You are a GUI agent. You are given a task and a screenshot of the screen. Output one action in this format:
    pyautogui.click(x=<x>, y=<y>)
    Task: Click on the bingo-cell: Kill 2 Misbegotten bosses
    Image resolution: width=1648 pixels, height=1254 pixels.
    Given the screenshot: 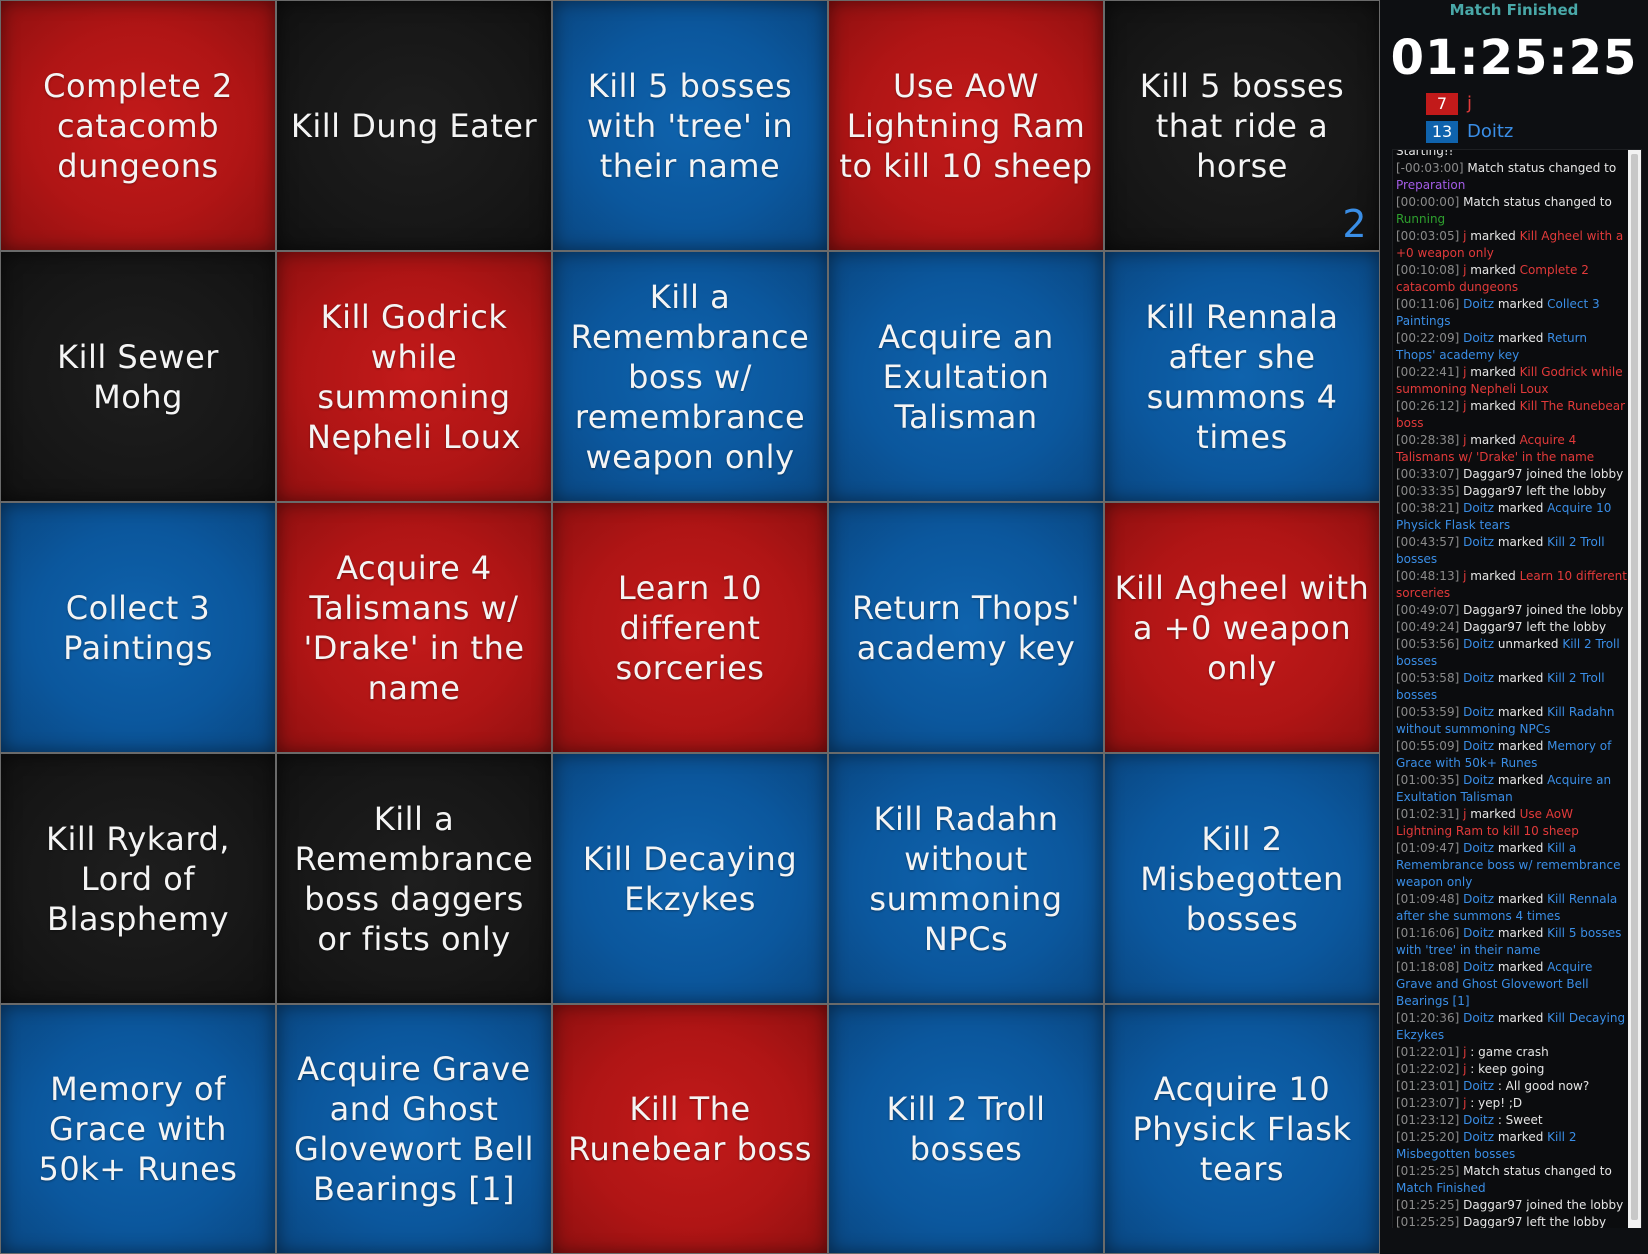 What is the action you would take?
    pyautogui.click(x=1242, y=878)
    